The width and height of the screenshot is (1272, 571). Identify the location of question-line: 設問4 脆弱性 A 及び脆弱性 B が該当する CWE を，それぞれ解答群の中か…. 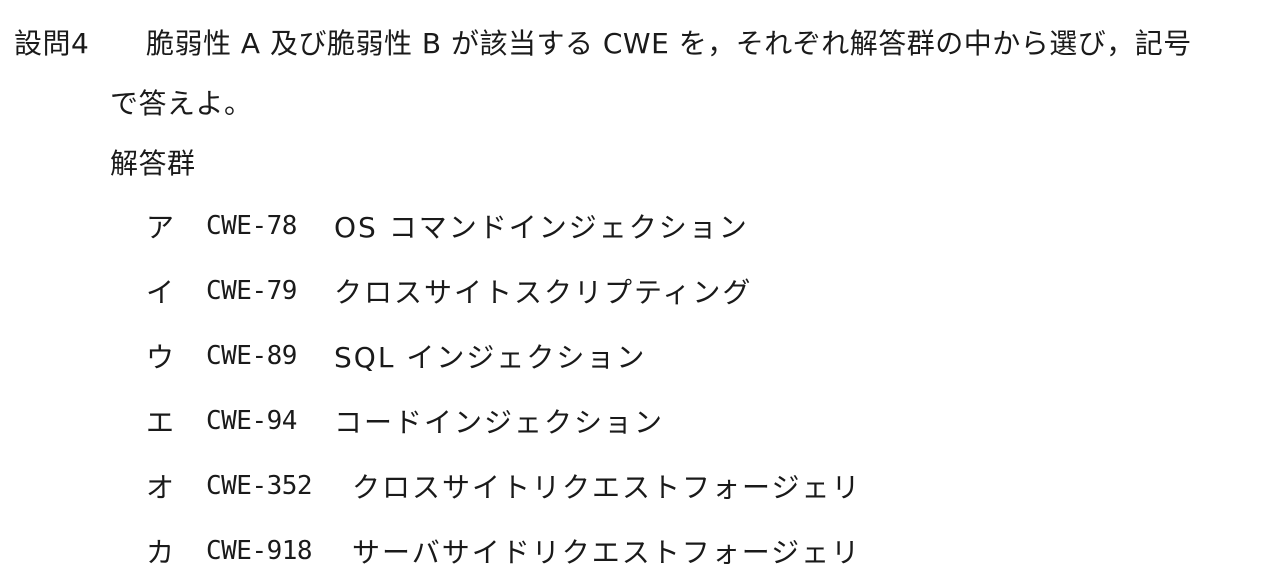
(603, 42).